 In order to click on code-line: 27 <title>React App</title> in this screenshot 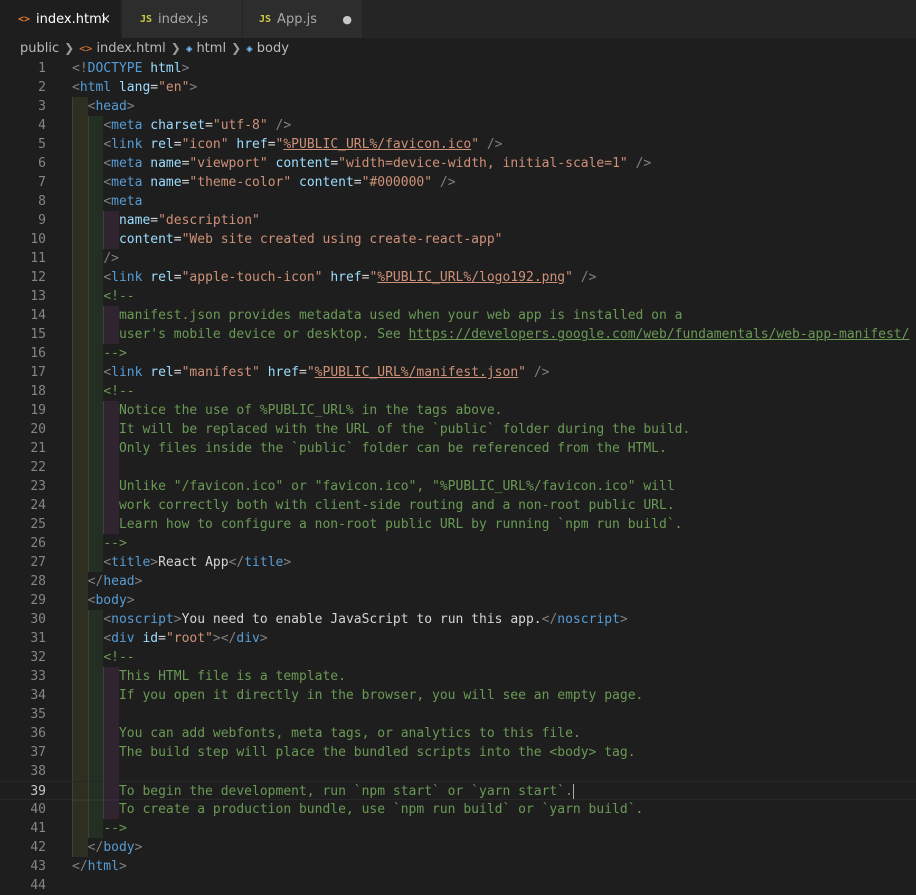, I will do `click(458, 562)`.